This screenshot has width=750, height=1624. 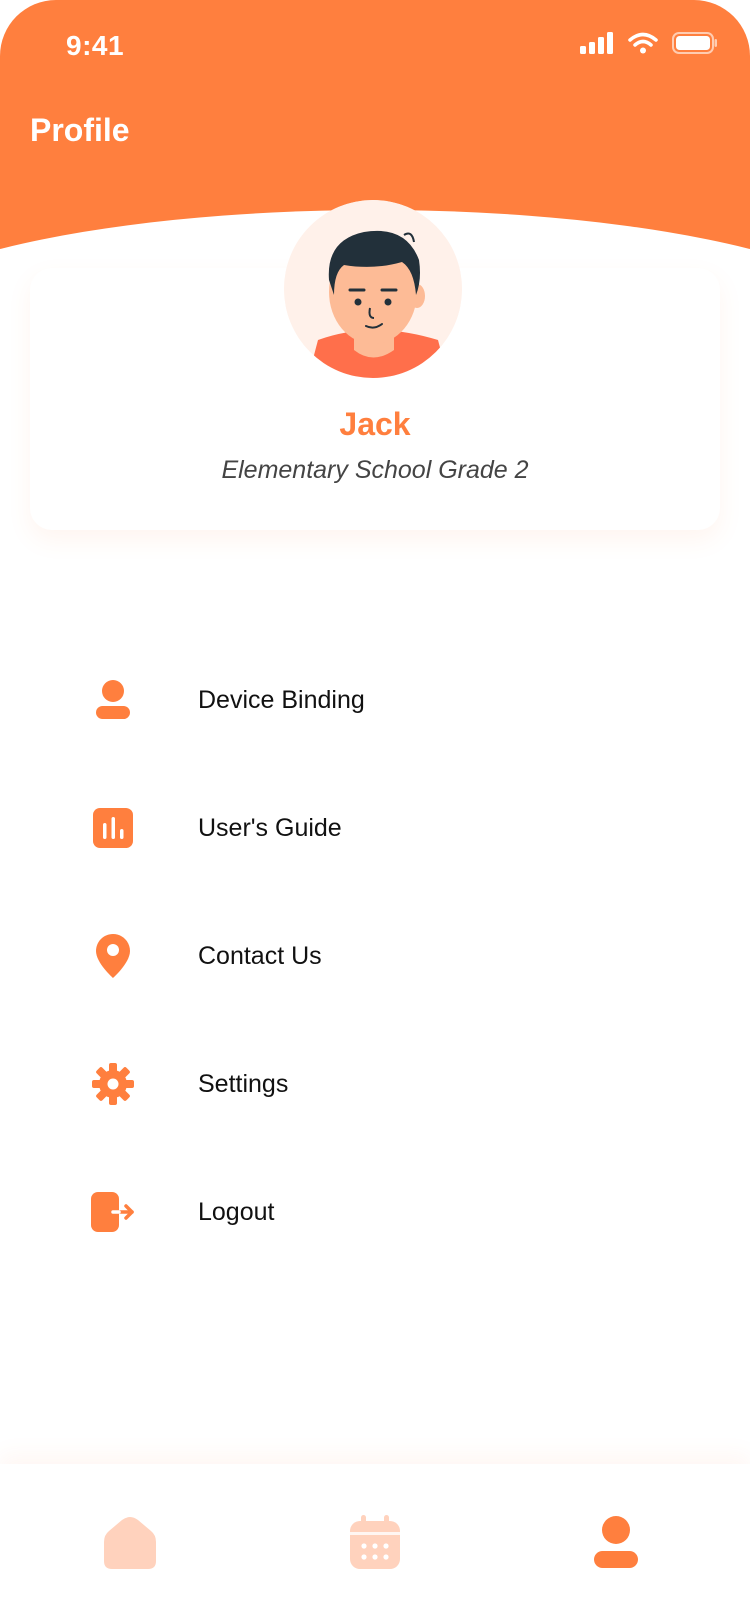 What do you see at coordinates (113, 1212) in the screenshot?
I see `logout-icon` at bounding box center [113, 1212].